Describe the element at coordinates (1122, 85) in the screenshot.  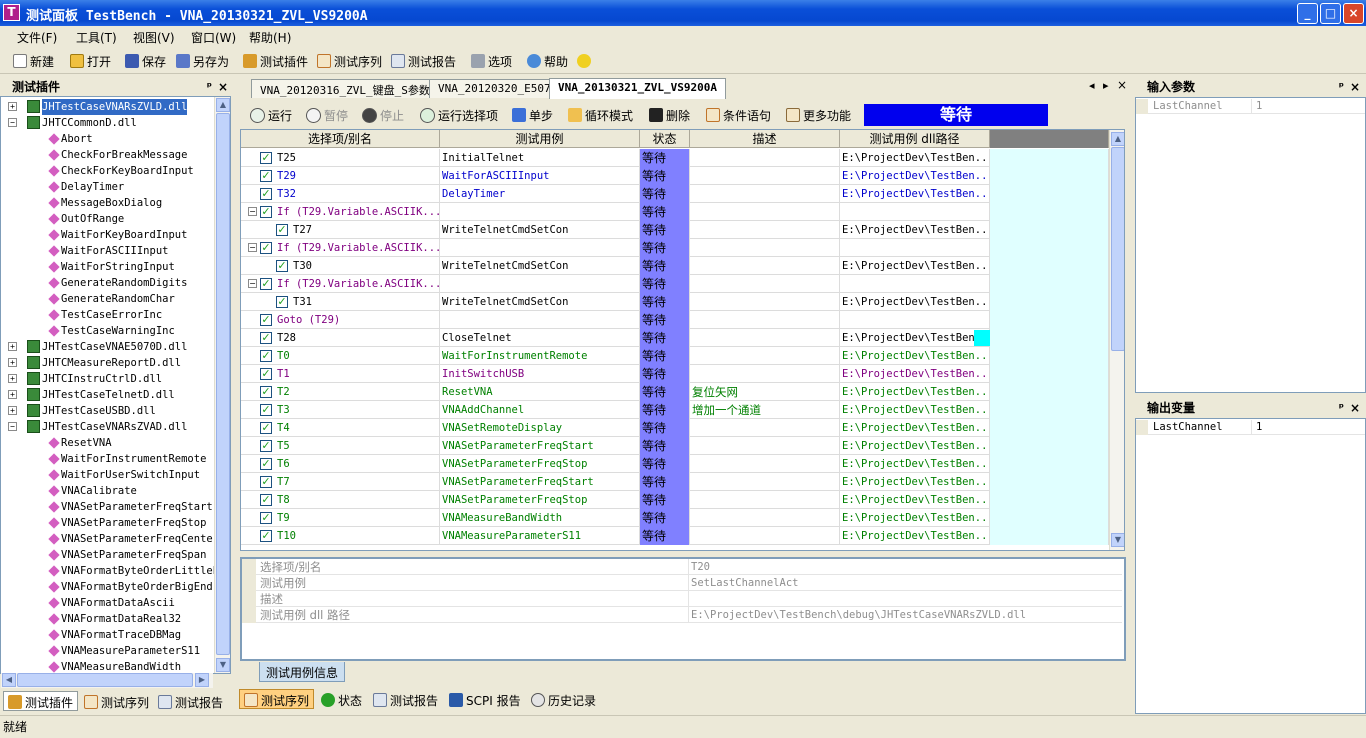
I see `tab-close-icon: ×` at that location.